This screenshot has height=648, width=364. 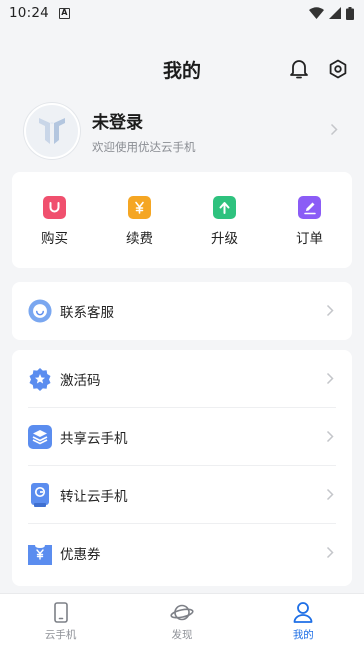 What do you see at coordinates (40, 379) in the screenshot?
I see `badge-star-icon` at bounding box center [40, 379].